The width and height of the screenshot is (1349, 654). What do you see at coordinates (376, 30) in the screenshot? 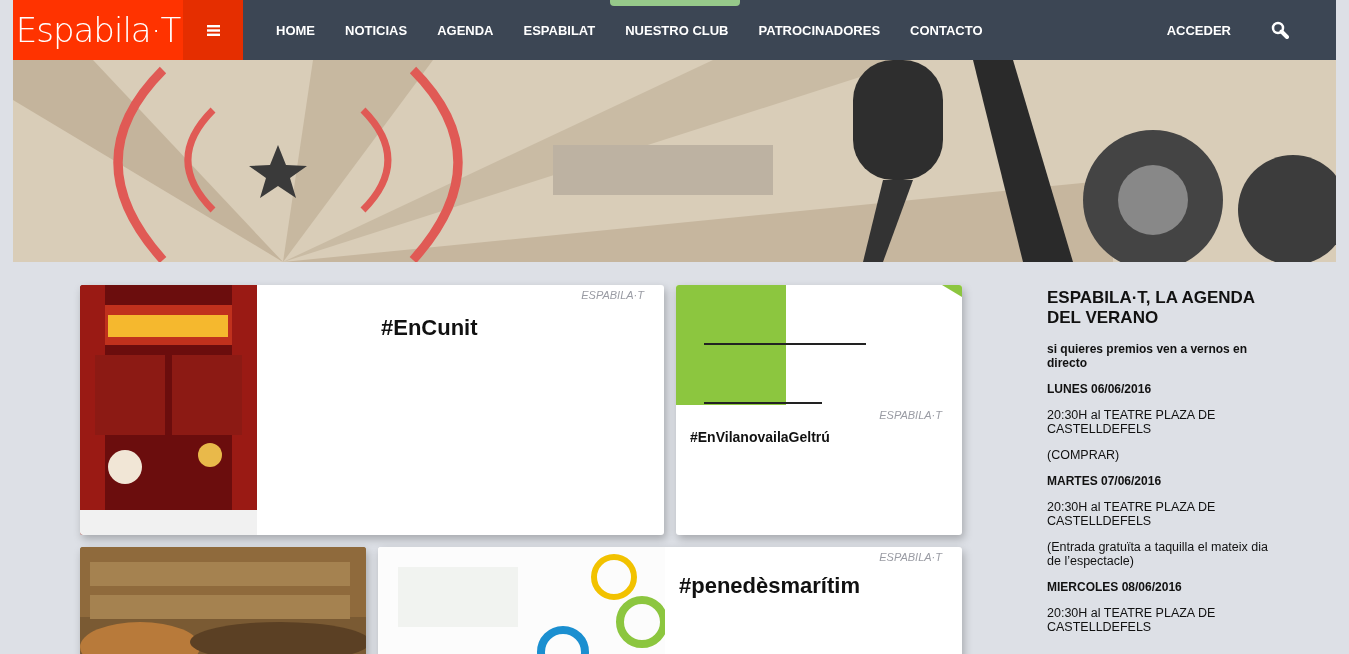
I see `nav-link: NOTICIAS` at bounding box center [376, 30].